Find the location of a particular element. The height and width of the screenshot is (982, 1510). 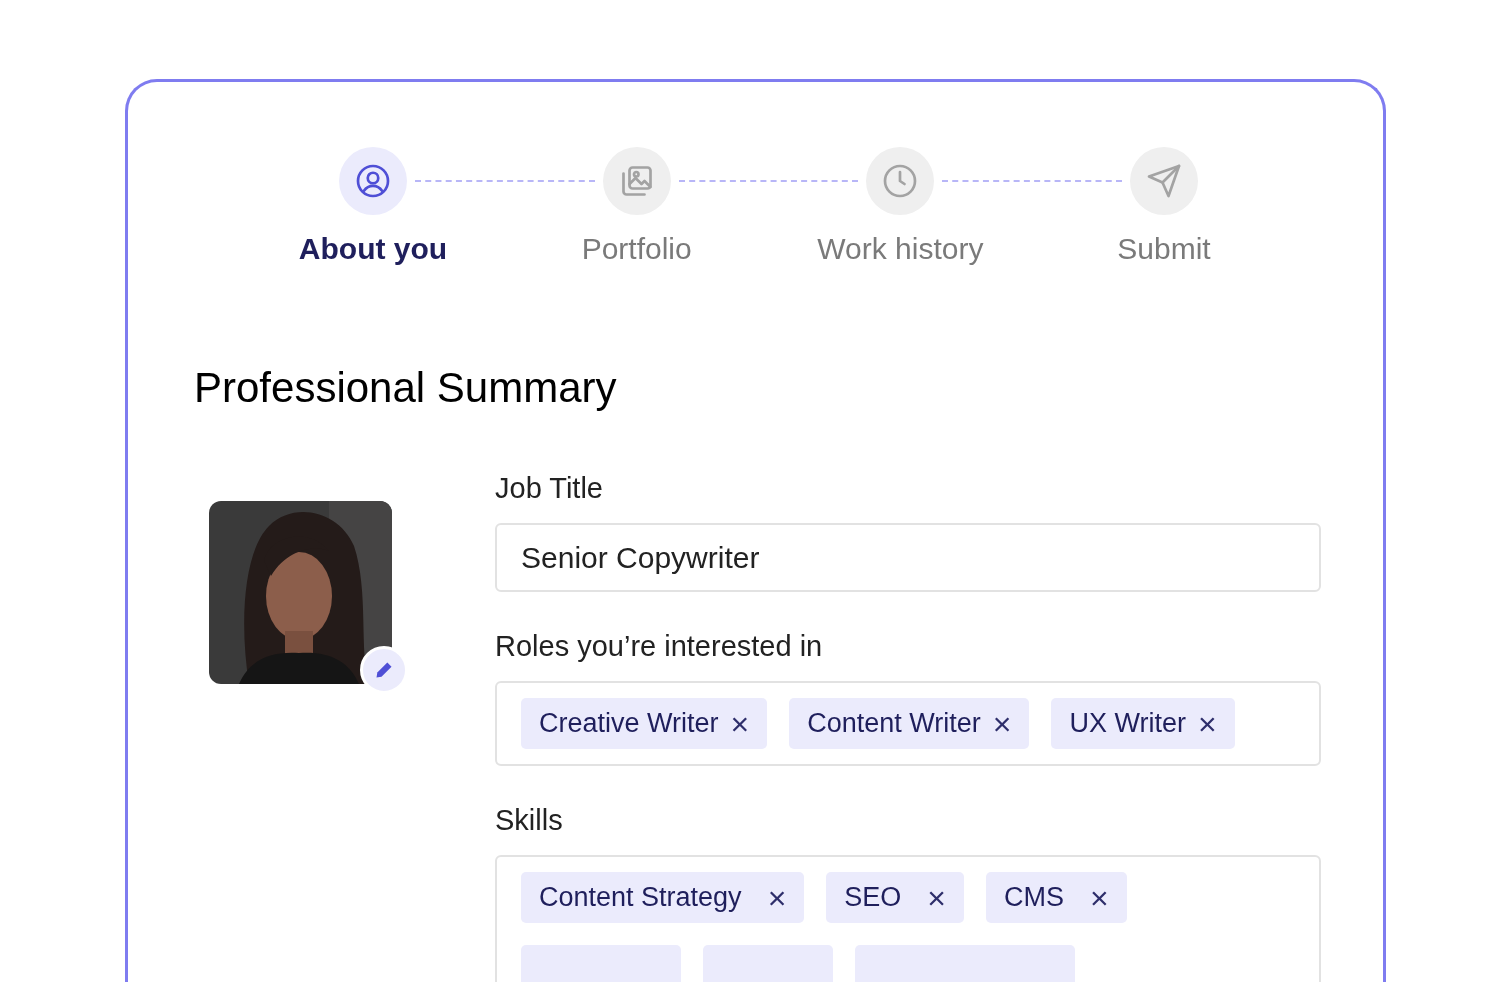

tag-chip: Content Writer × is located at coordinates (909, 723).